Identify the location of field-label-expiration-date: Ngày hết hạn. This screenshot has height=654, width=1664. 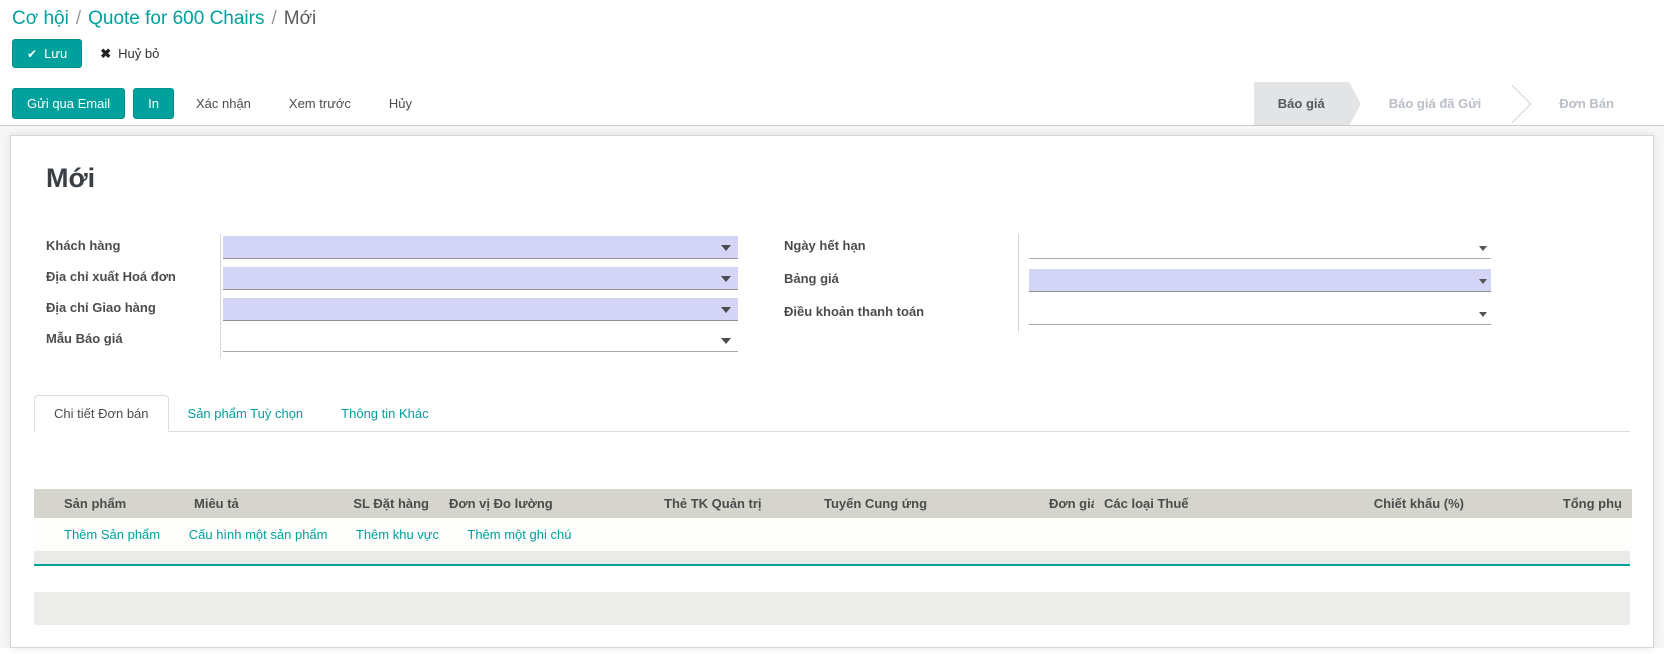
(825, 245).